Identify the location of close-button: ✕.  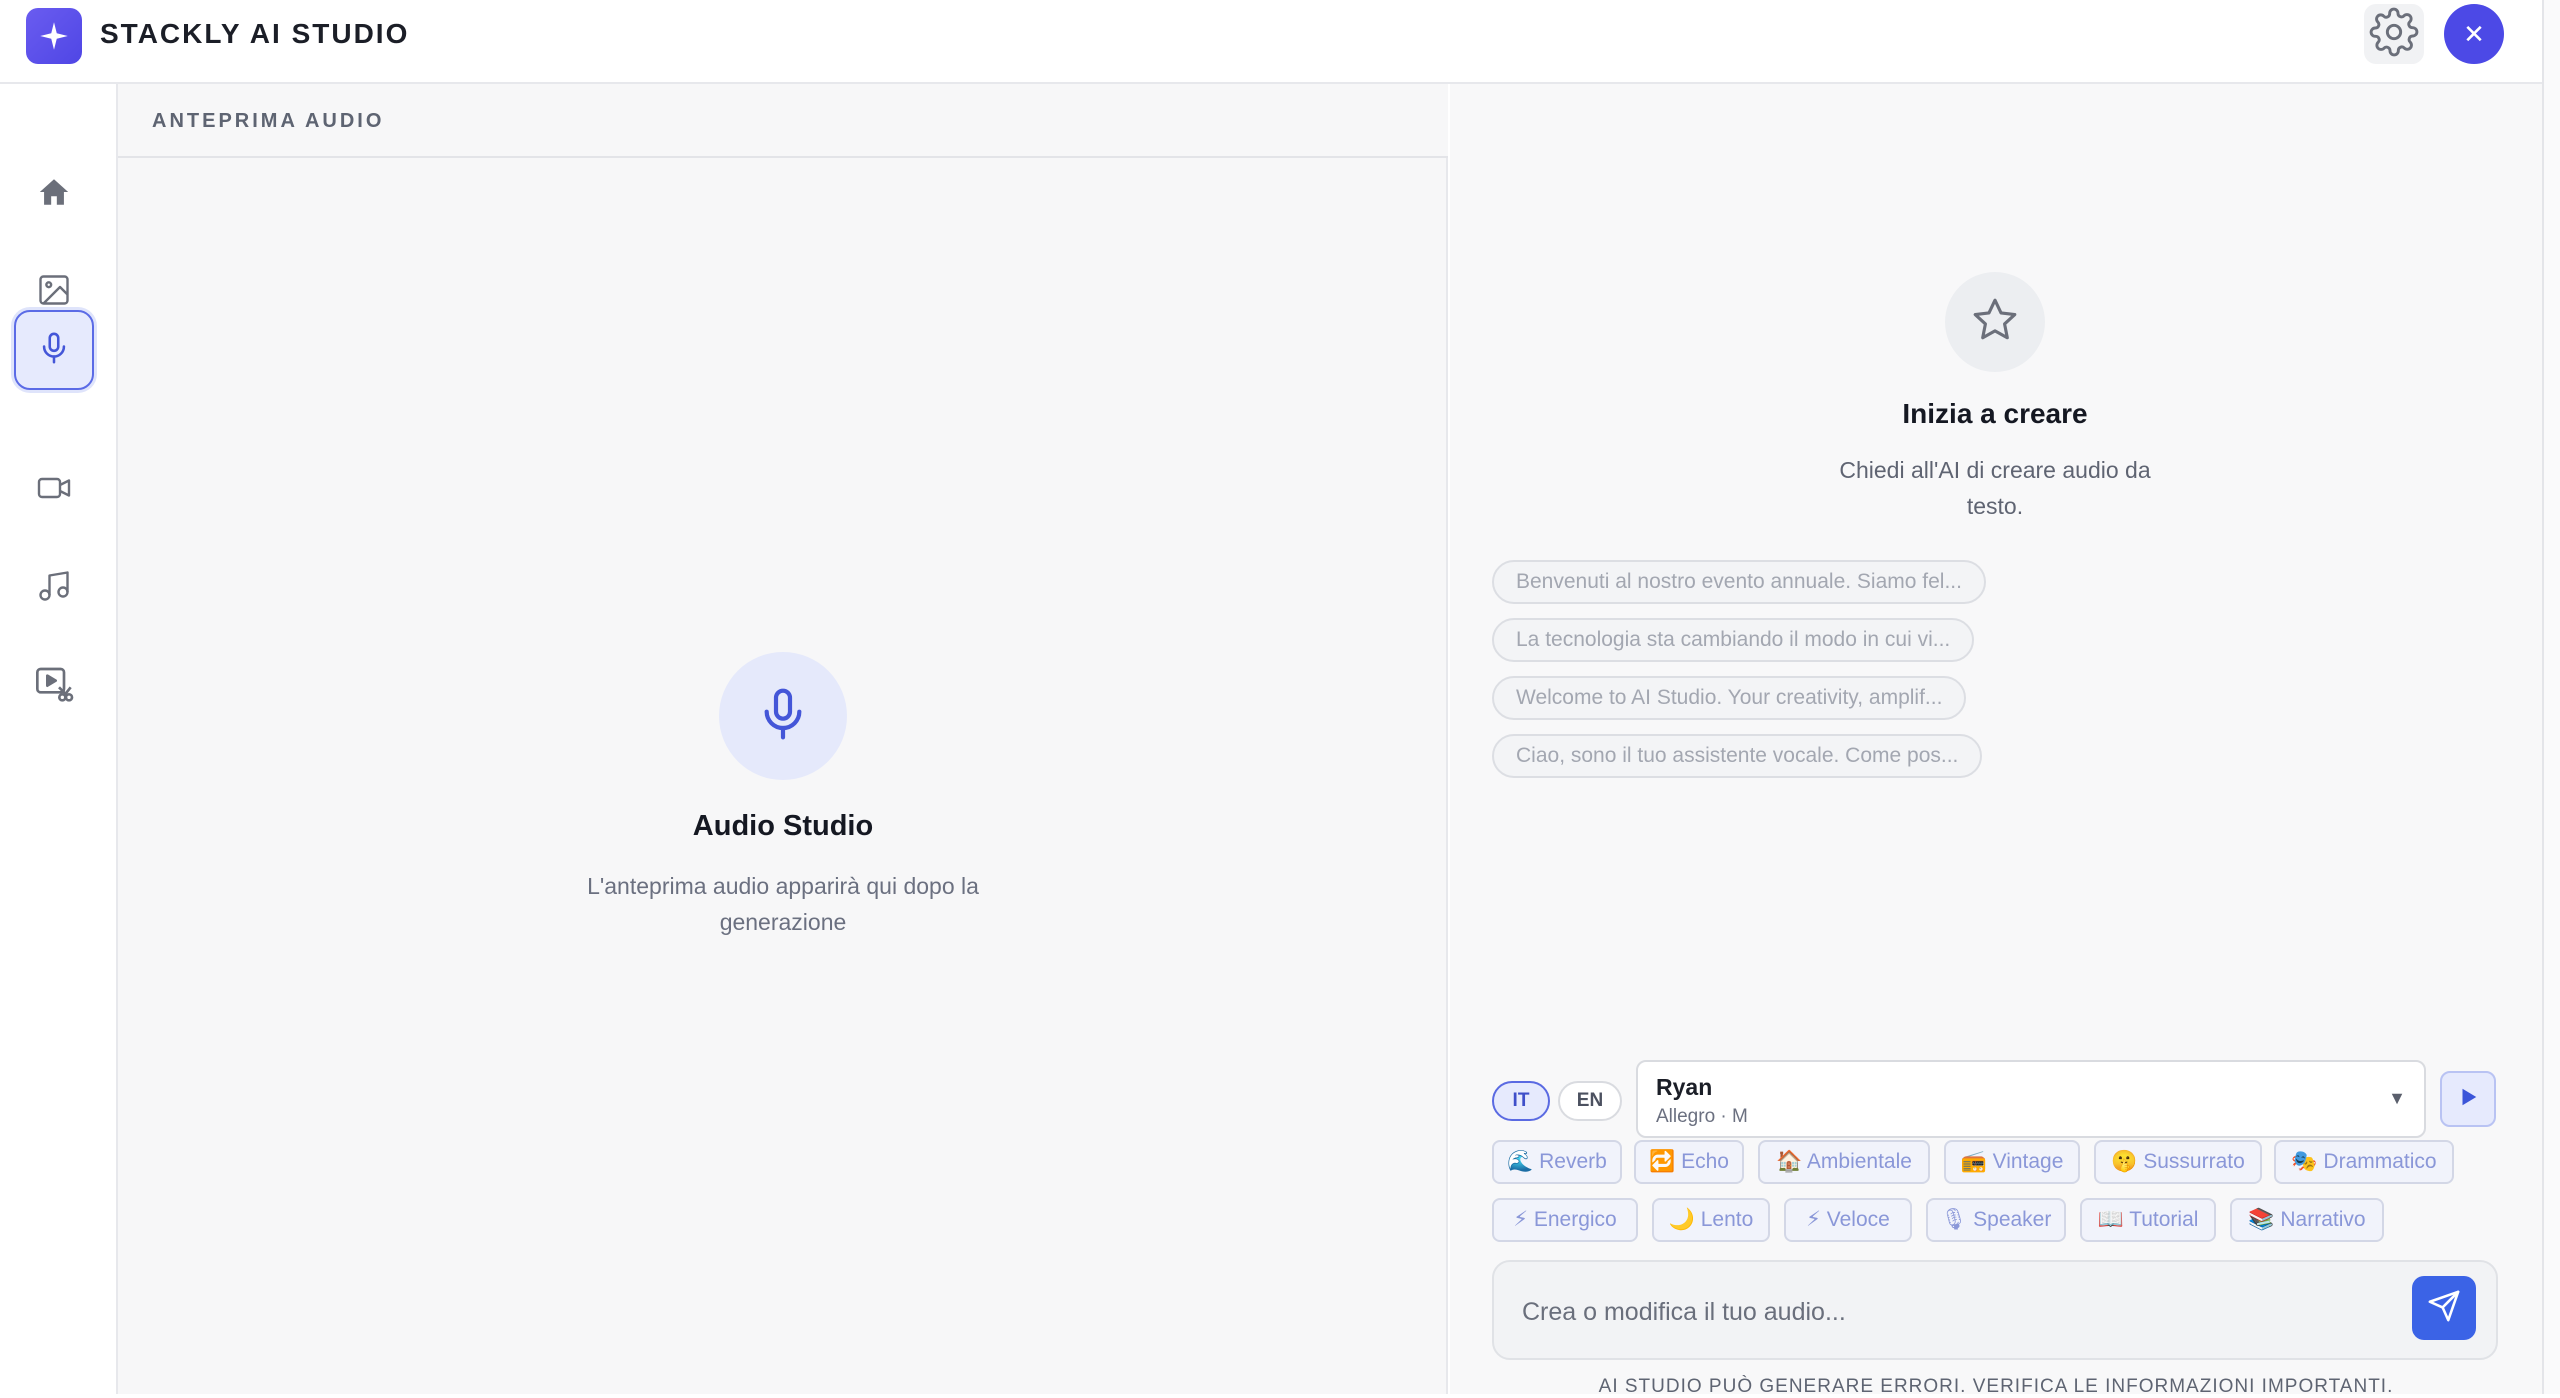
(2474, 34).